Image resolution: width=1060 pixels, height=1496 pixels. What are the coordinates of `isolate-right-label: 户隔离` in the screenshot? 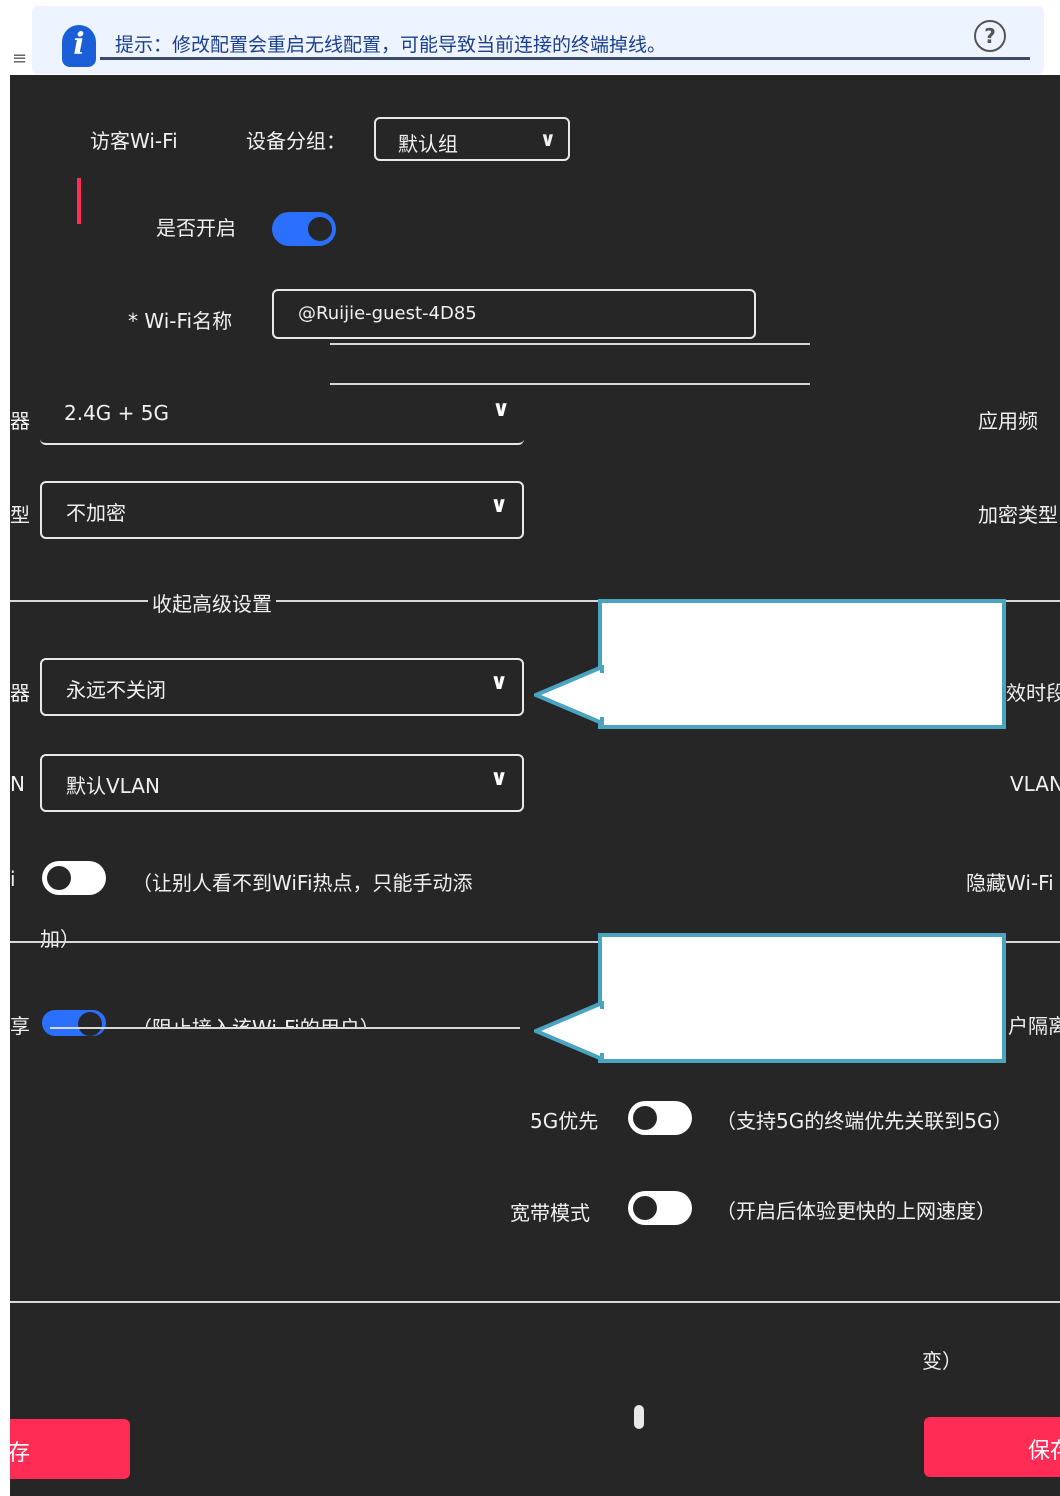 It's located at (1034, 1026).